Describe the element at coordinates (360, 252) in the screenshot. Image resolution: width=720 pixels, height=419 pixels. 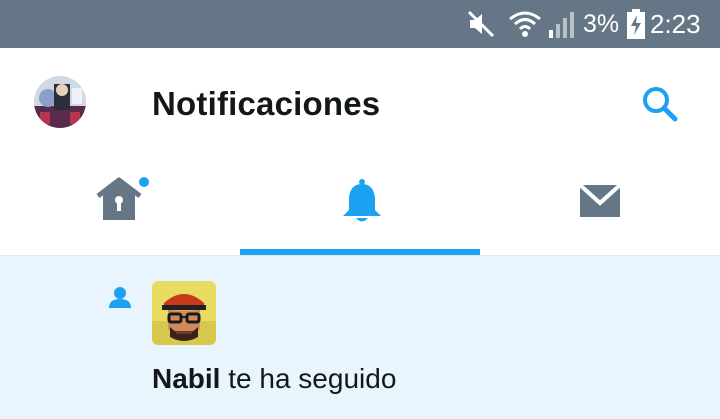
I see `active-tab-indicator` at that location.